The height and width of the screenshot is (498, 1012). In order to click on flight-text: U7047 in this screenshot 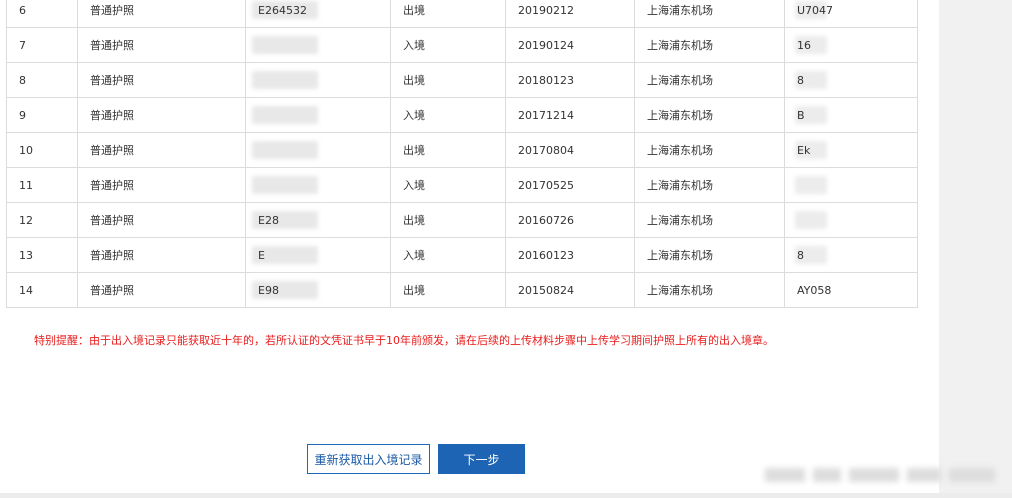, I will do `click(815, 10)`.